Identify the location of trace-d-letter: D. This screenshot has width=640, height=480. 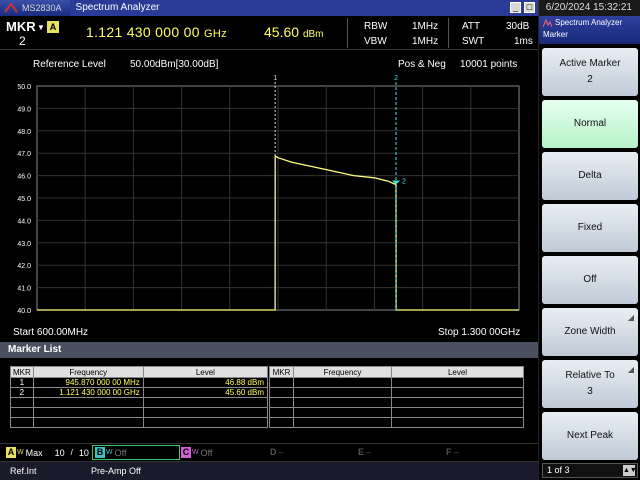
(273, 452).